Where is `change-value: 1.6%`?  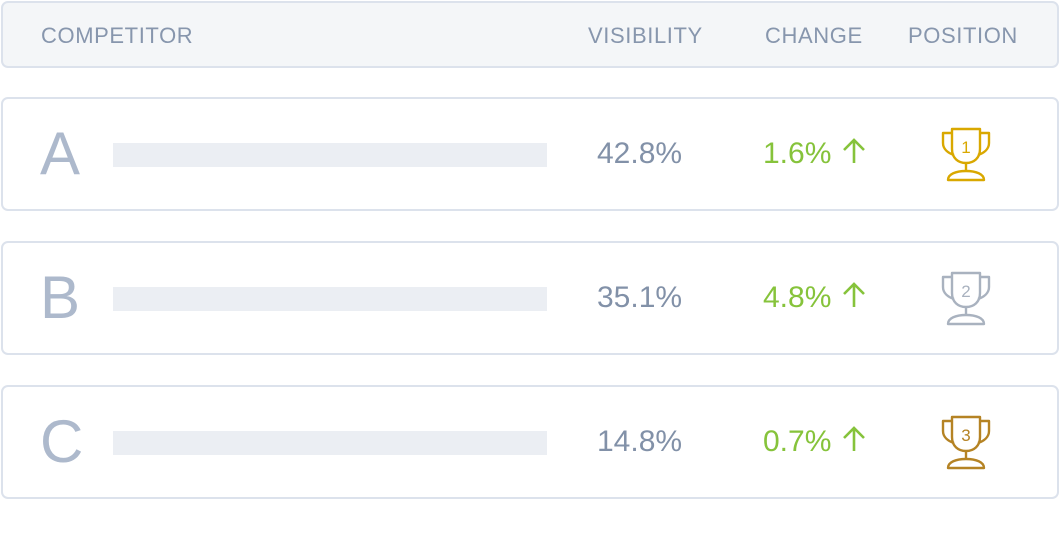
change-value: 1.6% is located at coordinates (797, 153).